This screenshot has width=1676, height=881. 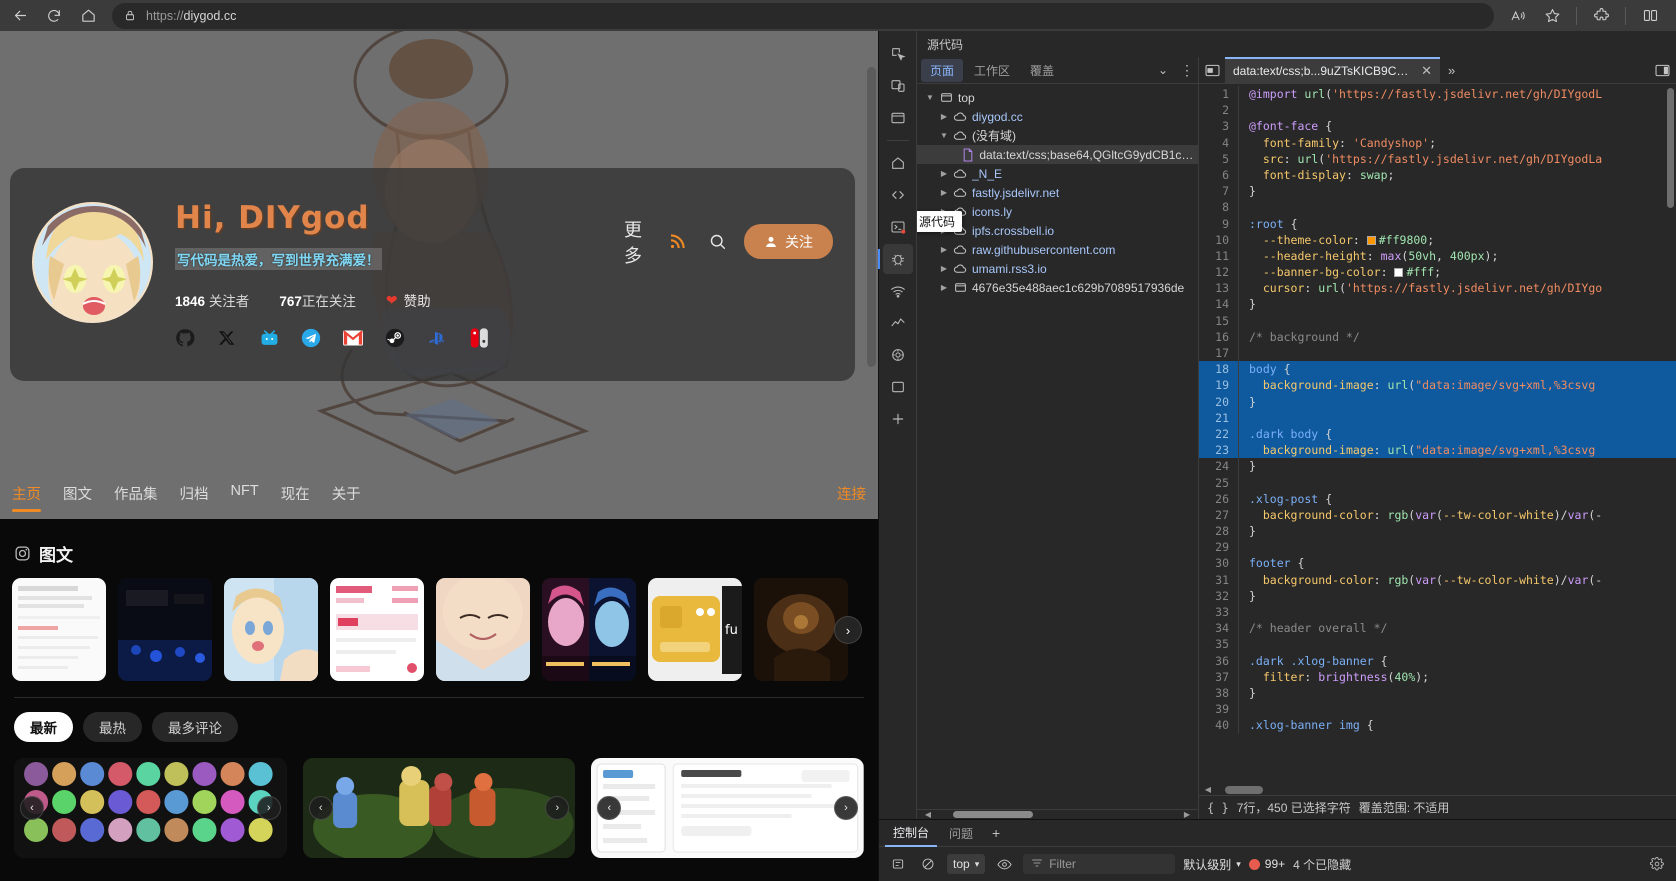 What do you see at coordinates (479, 338) in the screenshot?
I see `nintendo-switch-icon` at bounding box center [479, 338].